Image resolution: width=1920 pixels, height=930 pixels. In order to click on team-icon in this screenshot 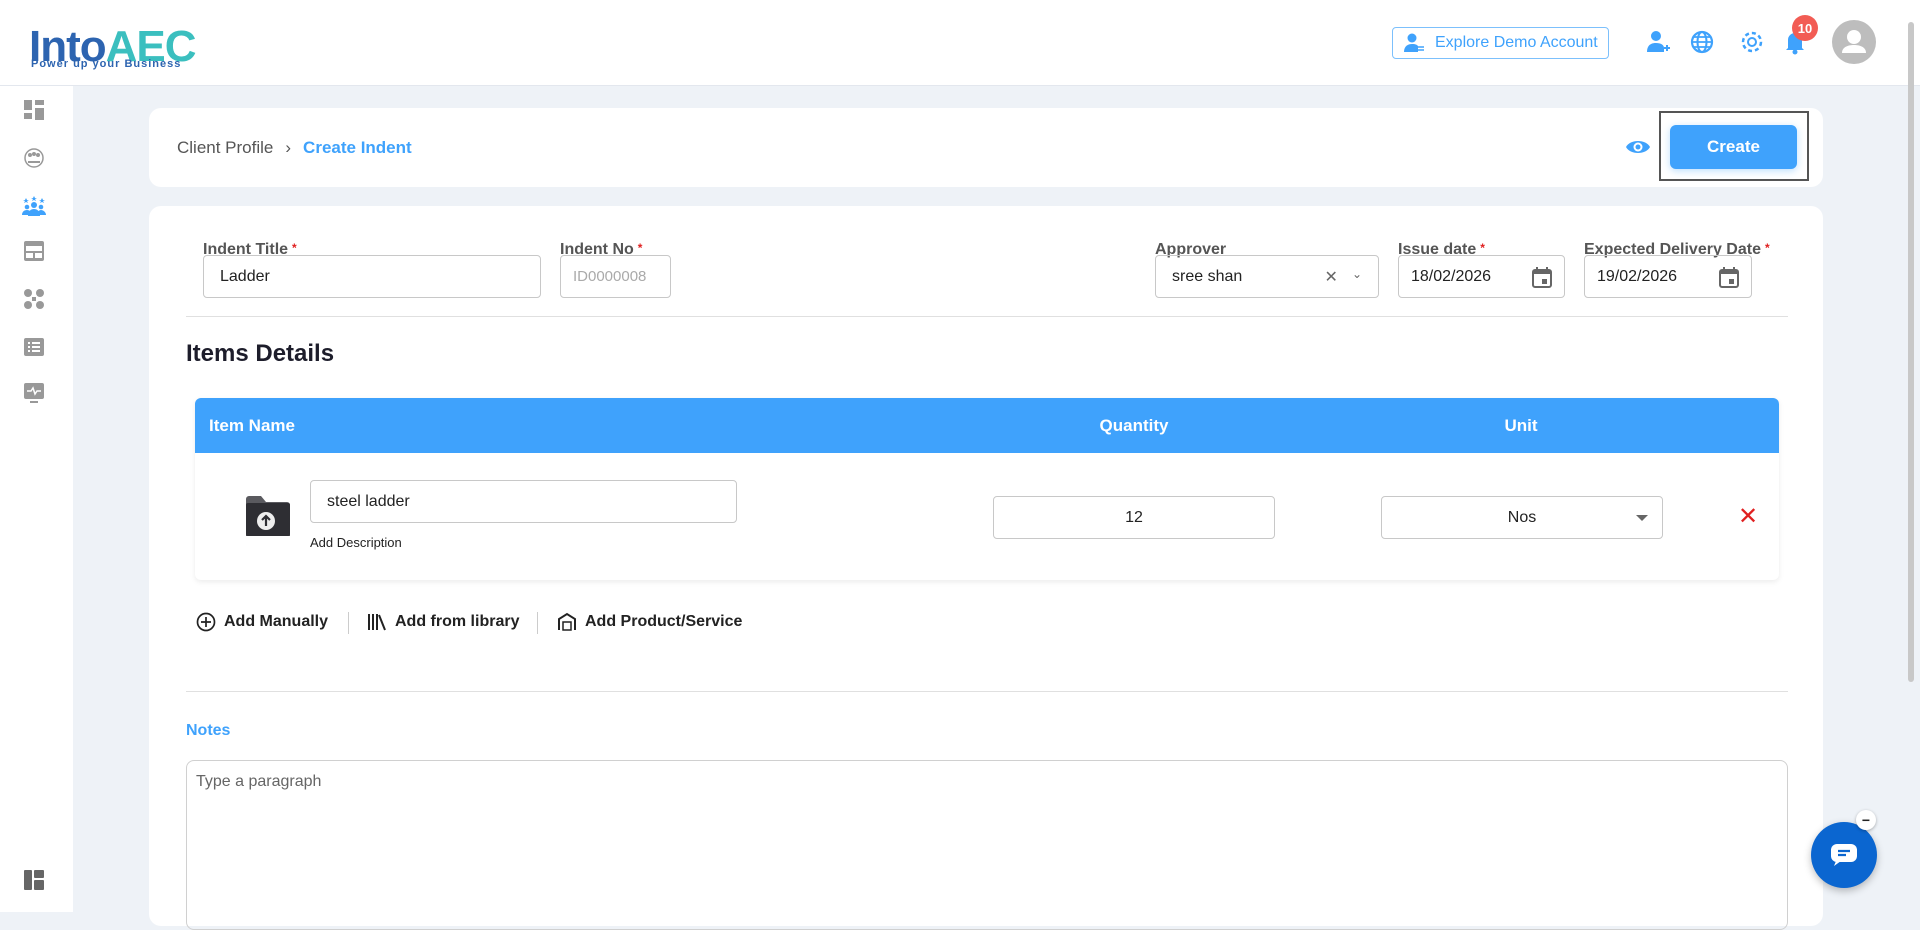, I will do `click(34, 206)`.